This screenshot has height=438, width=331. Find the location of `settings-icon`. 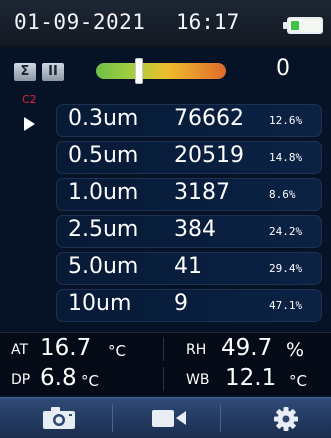

settings-icon is located at coordinates (286, 419).